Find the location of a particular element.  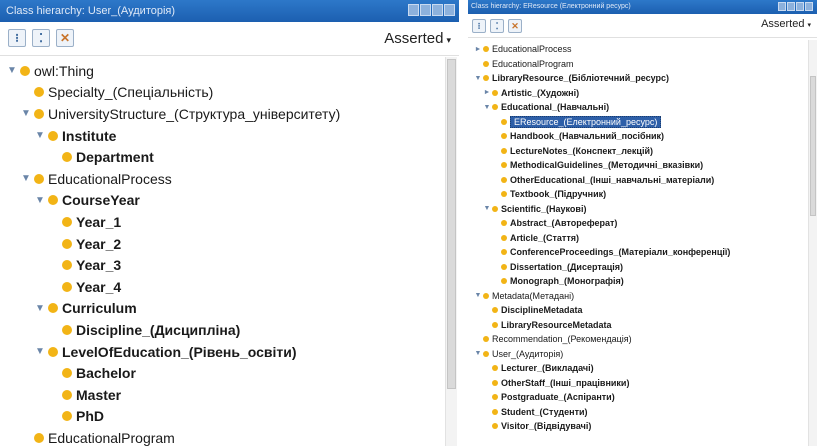

tree-row: ► Artistic_(Художні) is located at coordinates (531, 93).